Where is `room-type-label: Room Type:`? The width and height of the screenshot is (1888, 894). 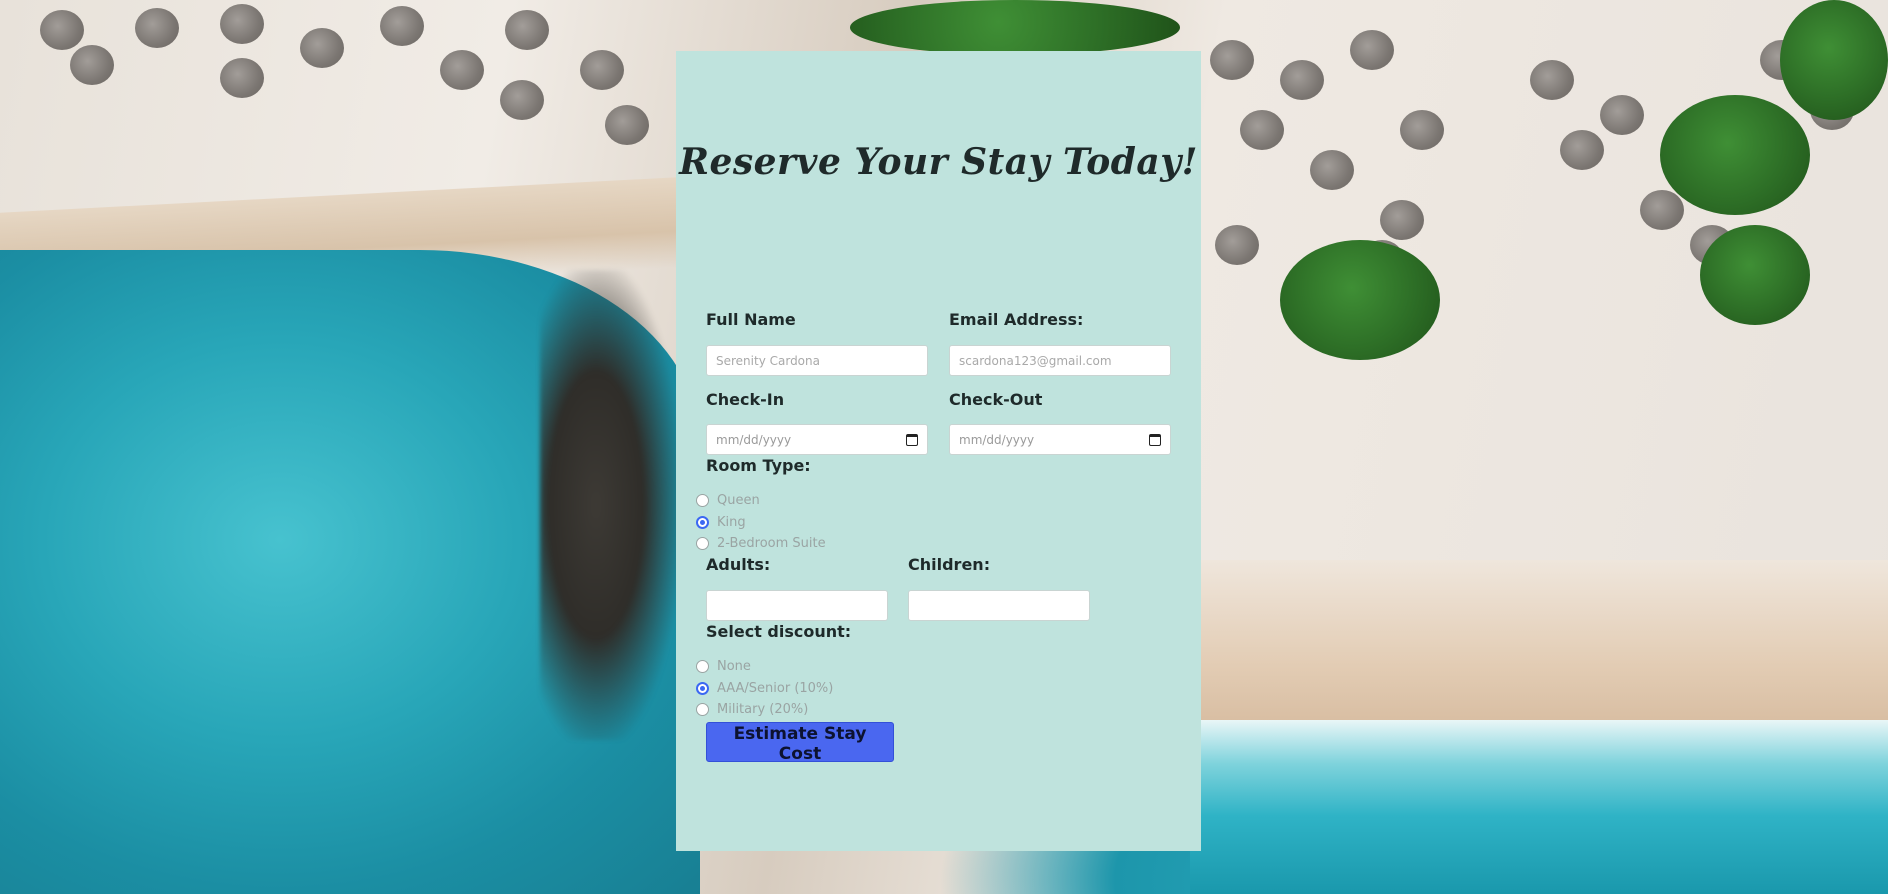
room-type-label: Room Type: is located at coordinates (758, 465).